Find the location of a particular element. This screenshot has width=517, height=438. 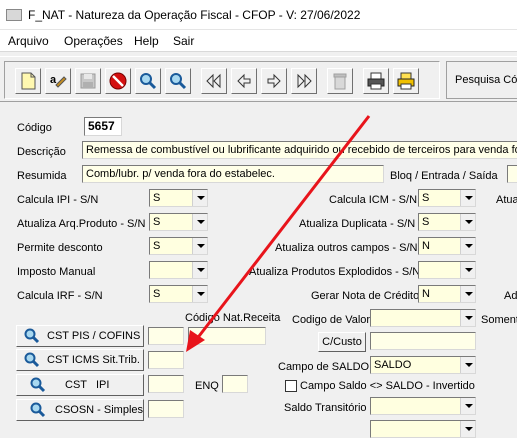

next-row-select is located at coordinates (423, 429).